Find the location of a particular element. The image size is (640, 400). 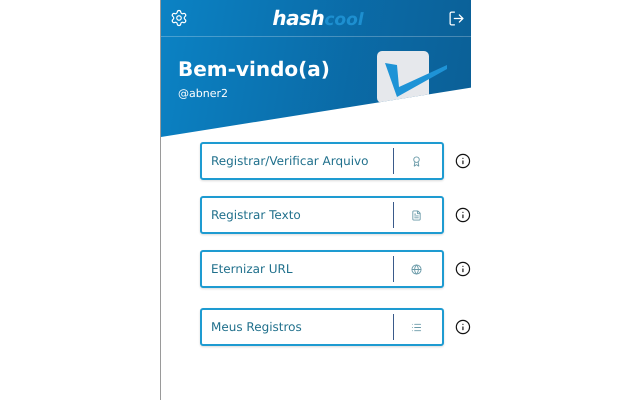

action-button: Registrar/Verificar Arquivo is located at coordinates (322, 161).